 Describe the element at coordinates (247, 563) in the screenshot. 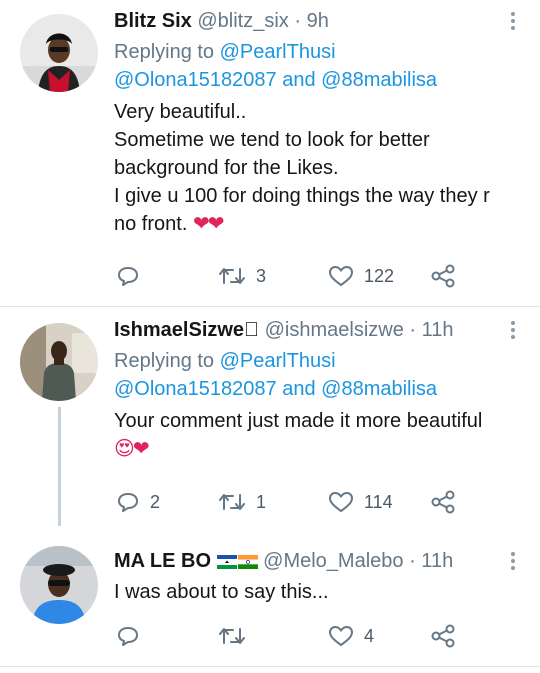

I see `flag-india-icon` at that location.